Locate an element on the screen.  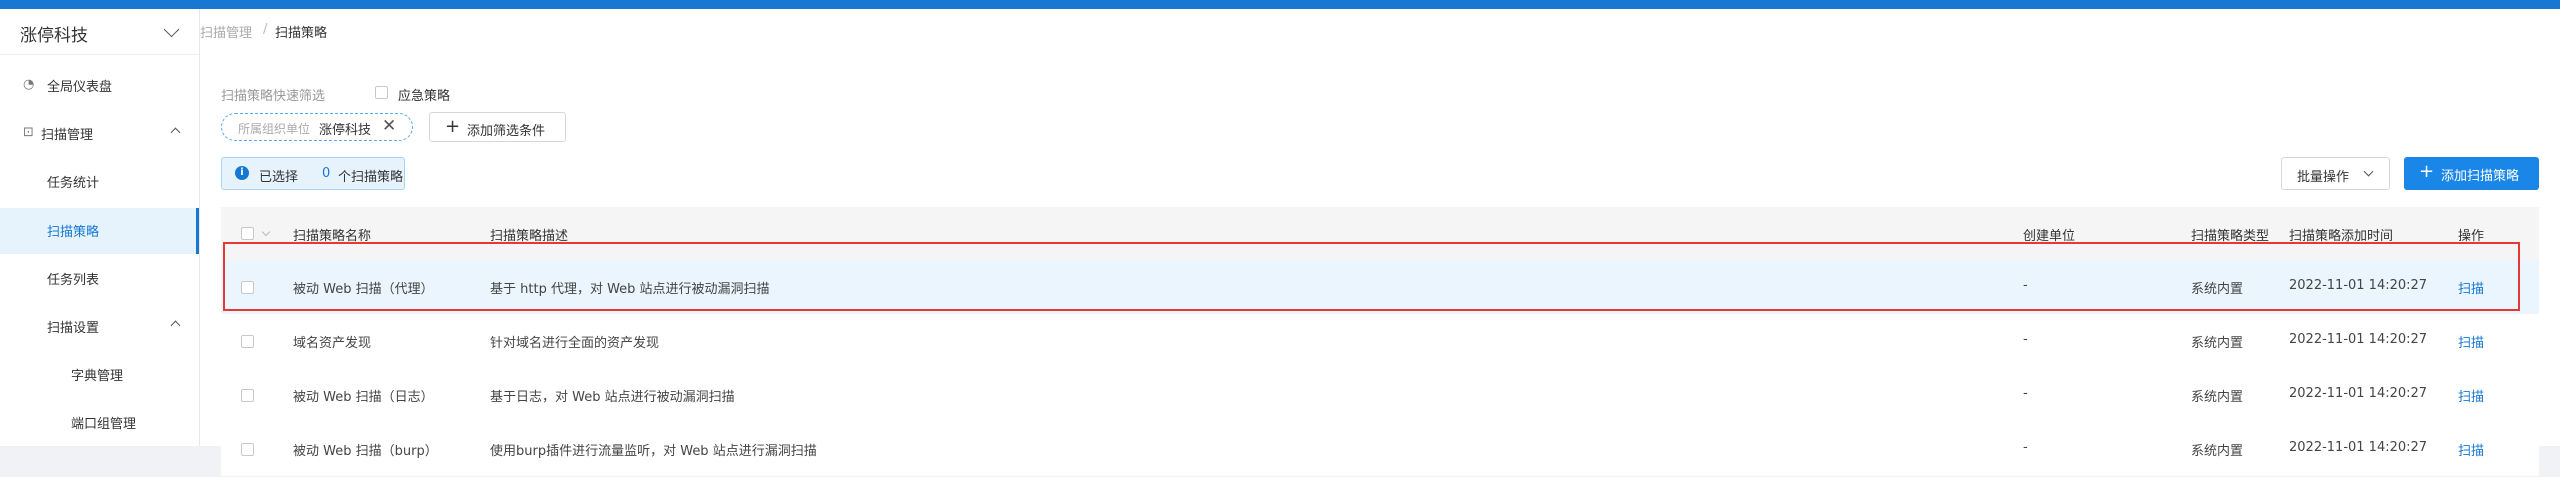
breadcrumb: 扫描管理 / 扫描策略 is located at coordinates (1380, 32).